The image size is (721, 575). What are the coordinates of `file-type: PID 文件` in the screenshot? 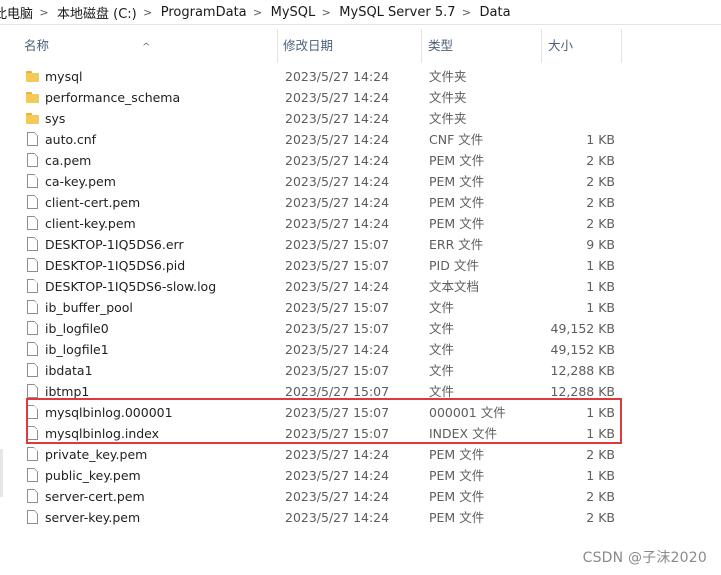 It's located at (454, 265).